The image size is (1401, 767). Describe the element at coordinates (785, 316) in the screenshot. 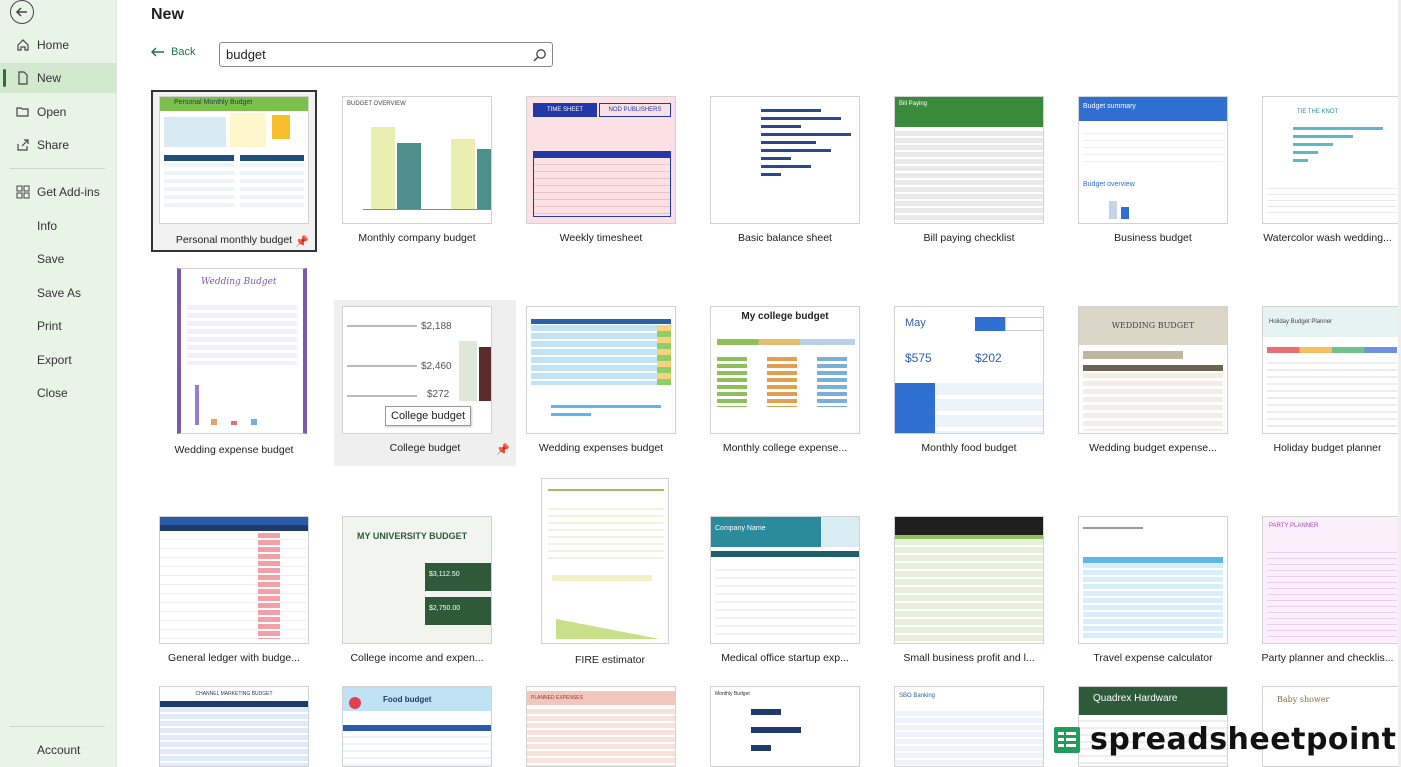

I see `thumb-title: My college budget` at that location.